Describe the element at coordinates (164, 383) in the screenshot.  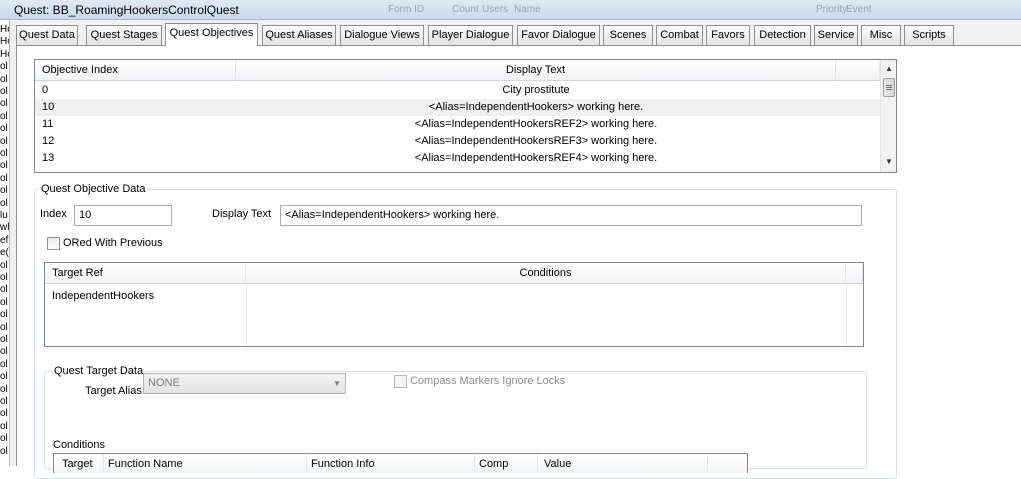
I see `target-alias-value: NONE` at that location.